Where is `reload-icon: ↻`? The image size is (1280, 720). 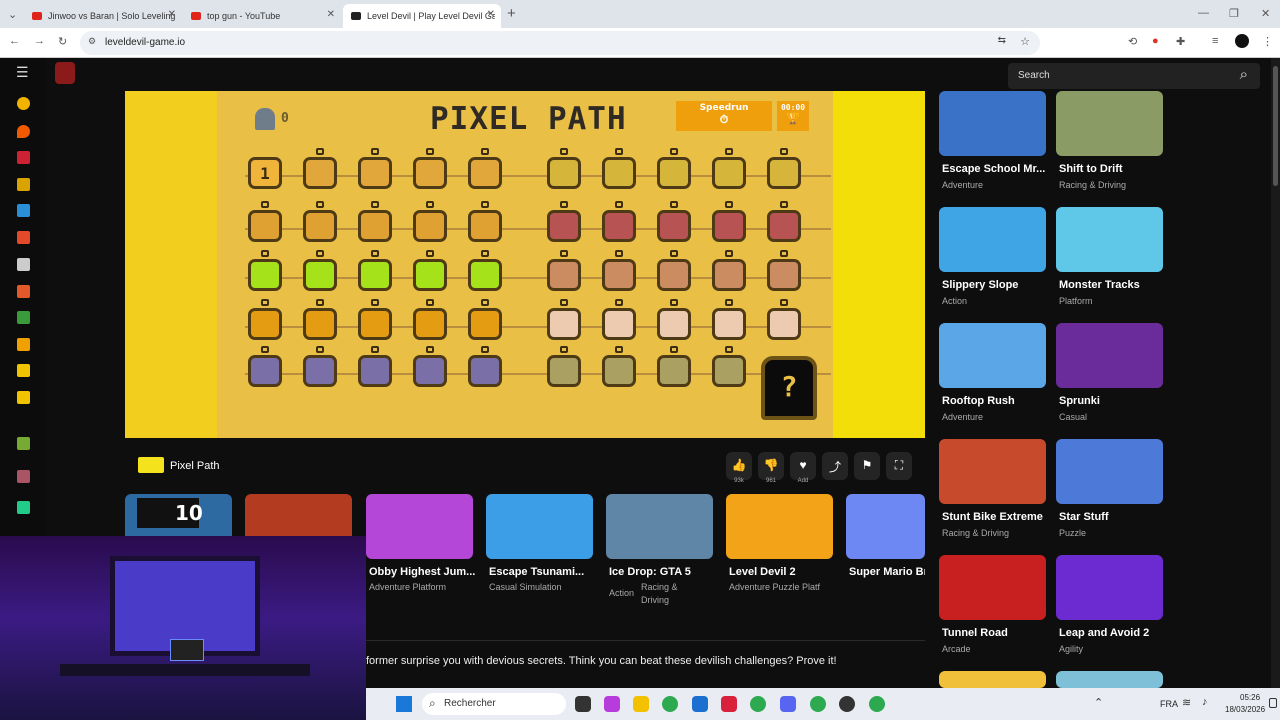 reload-icon: ↻ is located at coordinates (62, 41).